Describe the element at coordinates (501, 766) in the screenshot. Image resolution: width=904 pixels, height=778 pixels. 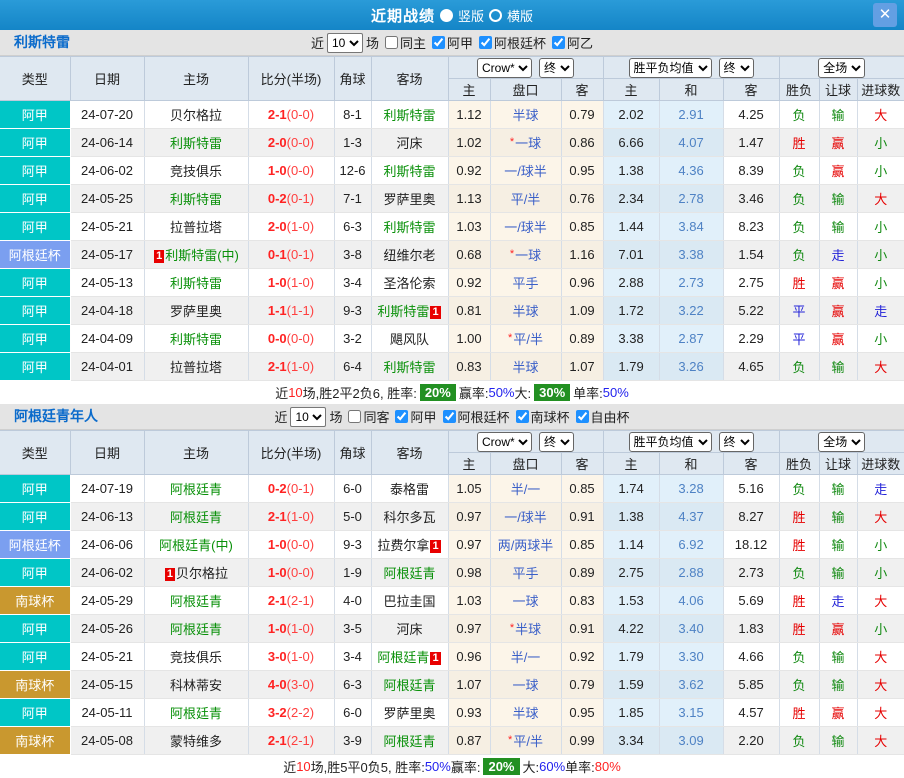
I see `summary-segment: 20%` at that location.